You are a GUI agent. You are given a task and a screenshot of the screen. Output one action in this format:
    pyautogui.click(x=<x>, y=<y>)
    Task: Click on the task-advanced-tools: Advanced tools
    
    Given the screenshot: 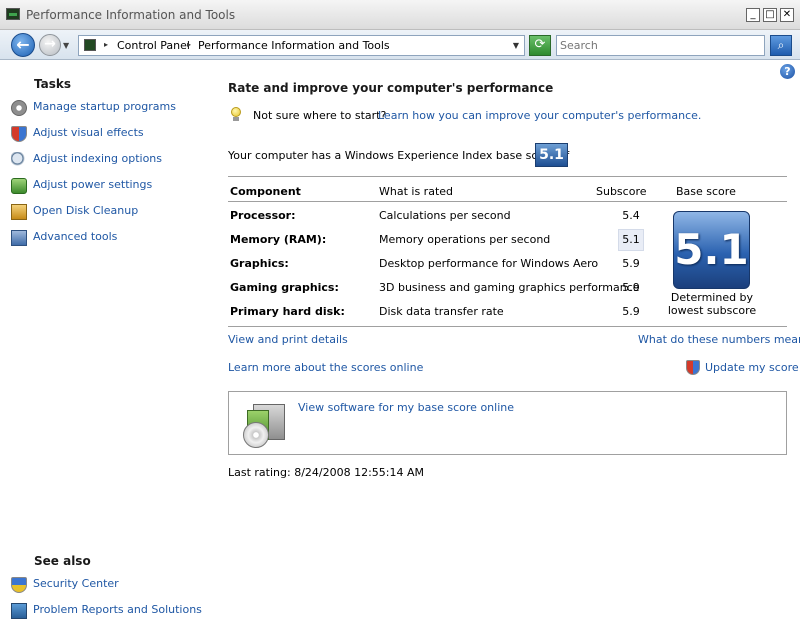 What is the action you would take?
    pyautogui.click(x=108, y=238)
    